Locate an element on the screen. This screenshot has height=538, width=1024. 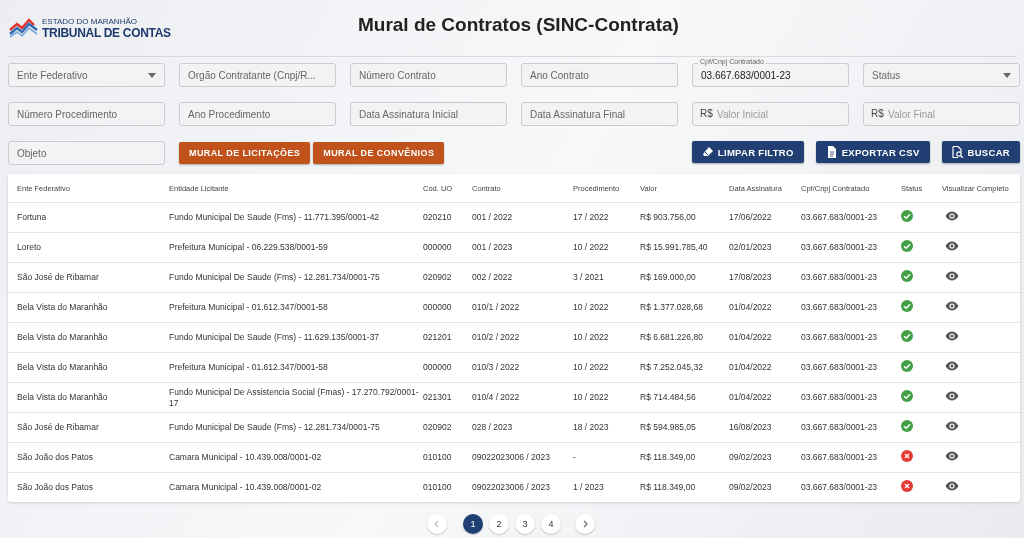
table-cell-text: Fortuna is located at coordinates (32, 217).